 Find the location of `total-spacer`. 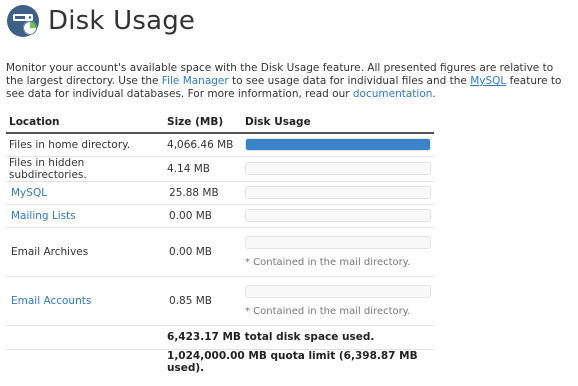

total-spacer is located at coordinates (85, 336).